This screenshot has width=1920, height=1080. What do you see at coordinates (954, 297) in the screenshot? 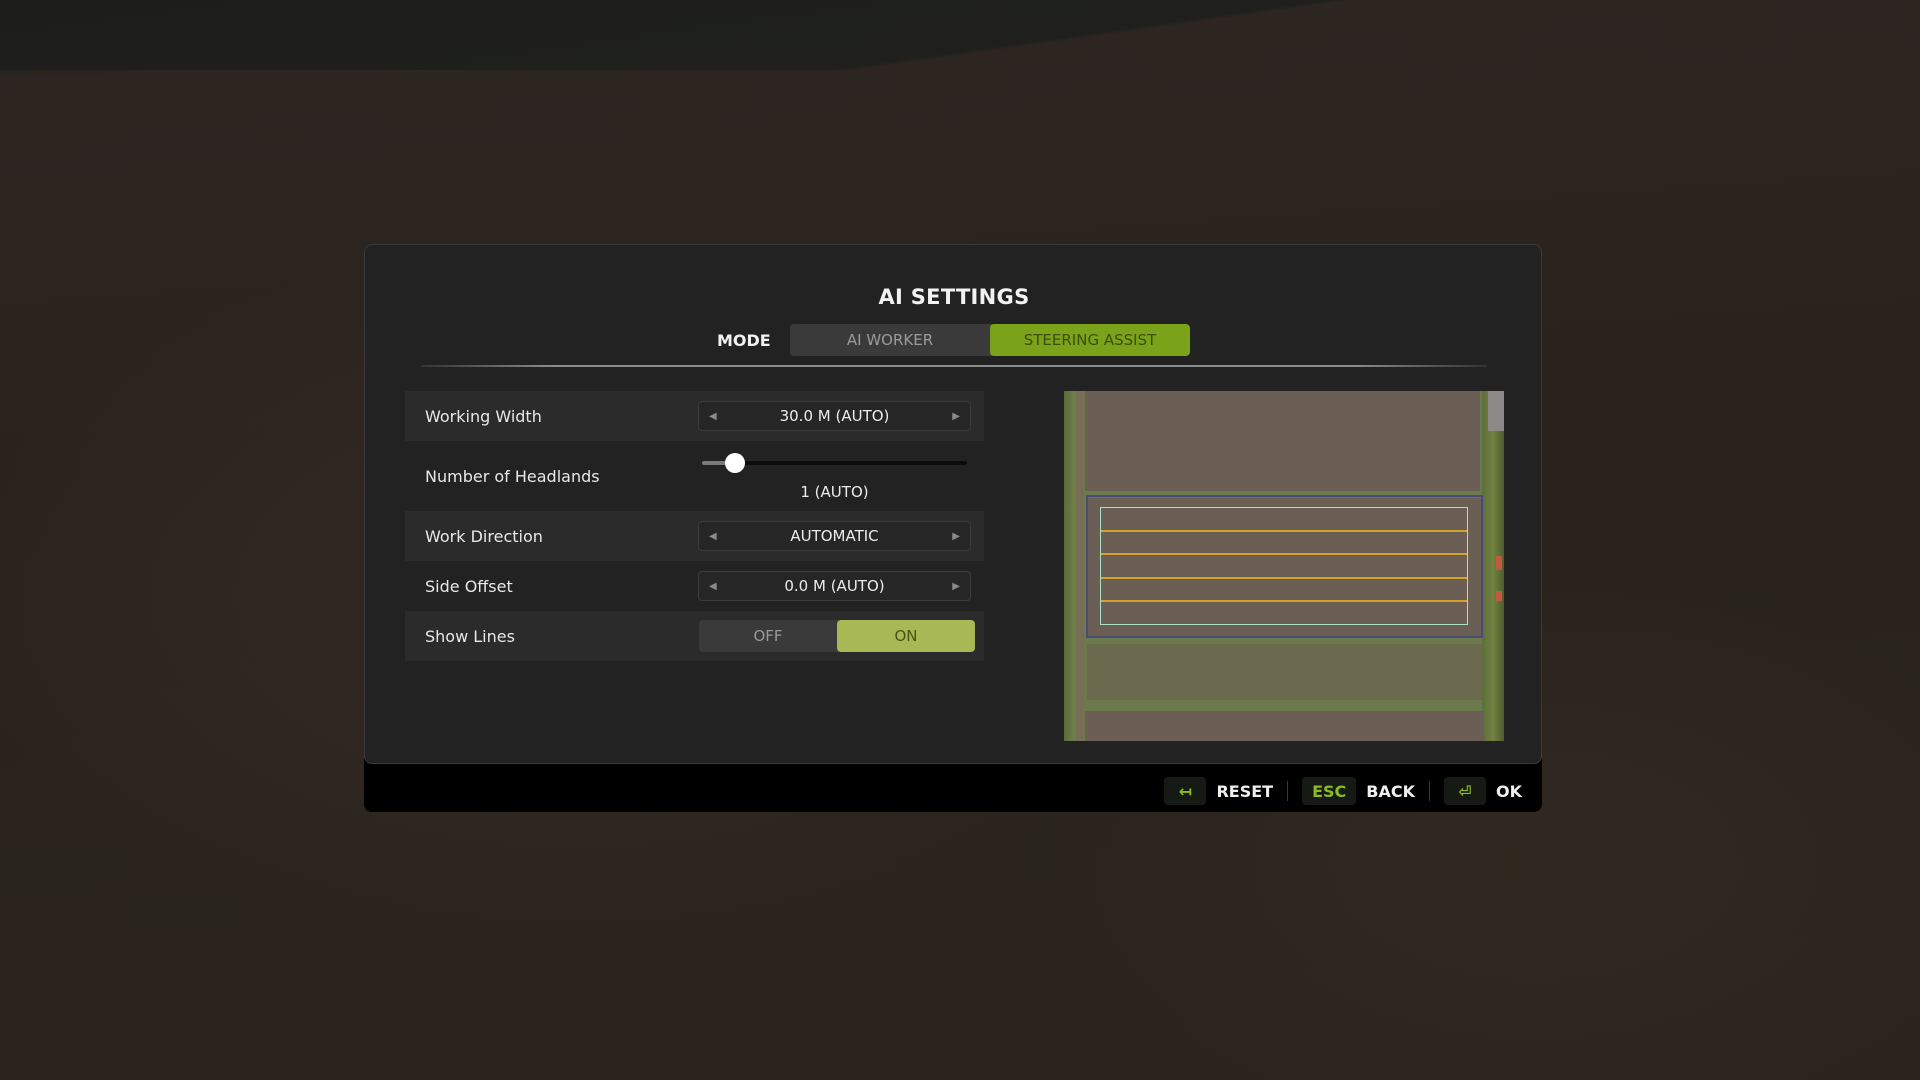
I see `dialog-title: AI SETTINGS` at bounding box center [954, 297].